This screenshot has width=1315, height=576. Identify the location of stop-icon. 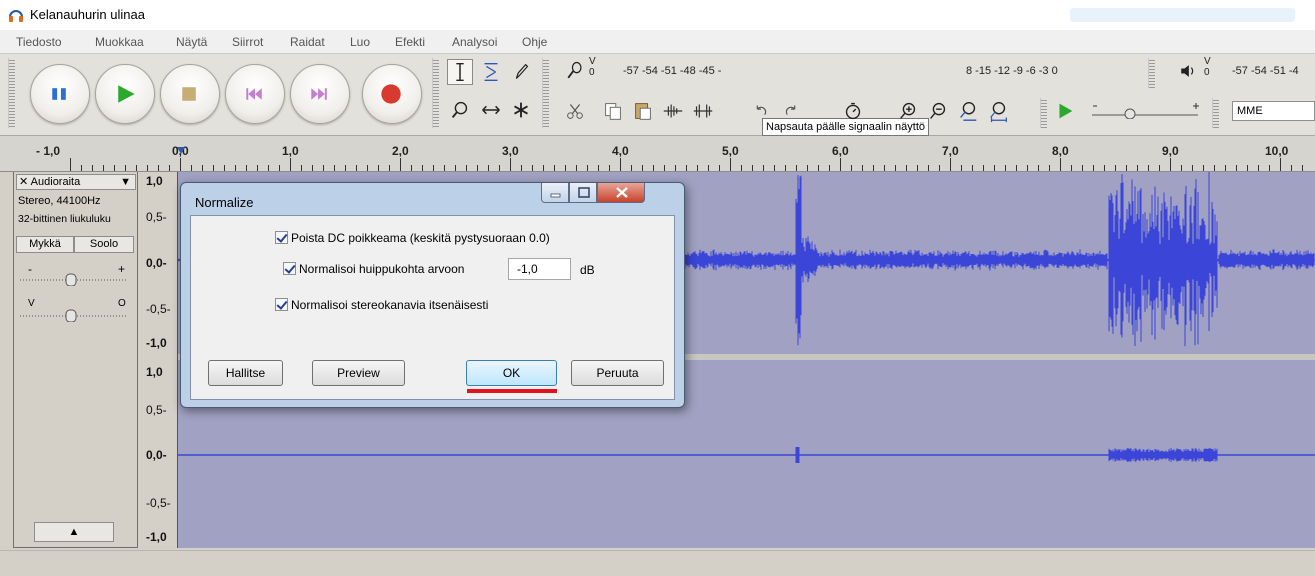
(189, 94).